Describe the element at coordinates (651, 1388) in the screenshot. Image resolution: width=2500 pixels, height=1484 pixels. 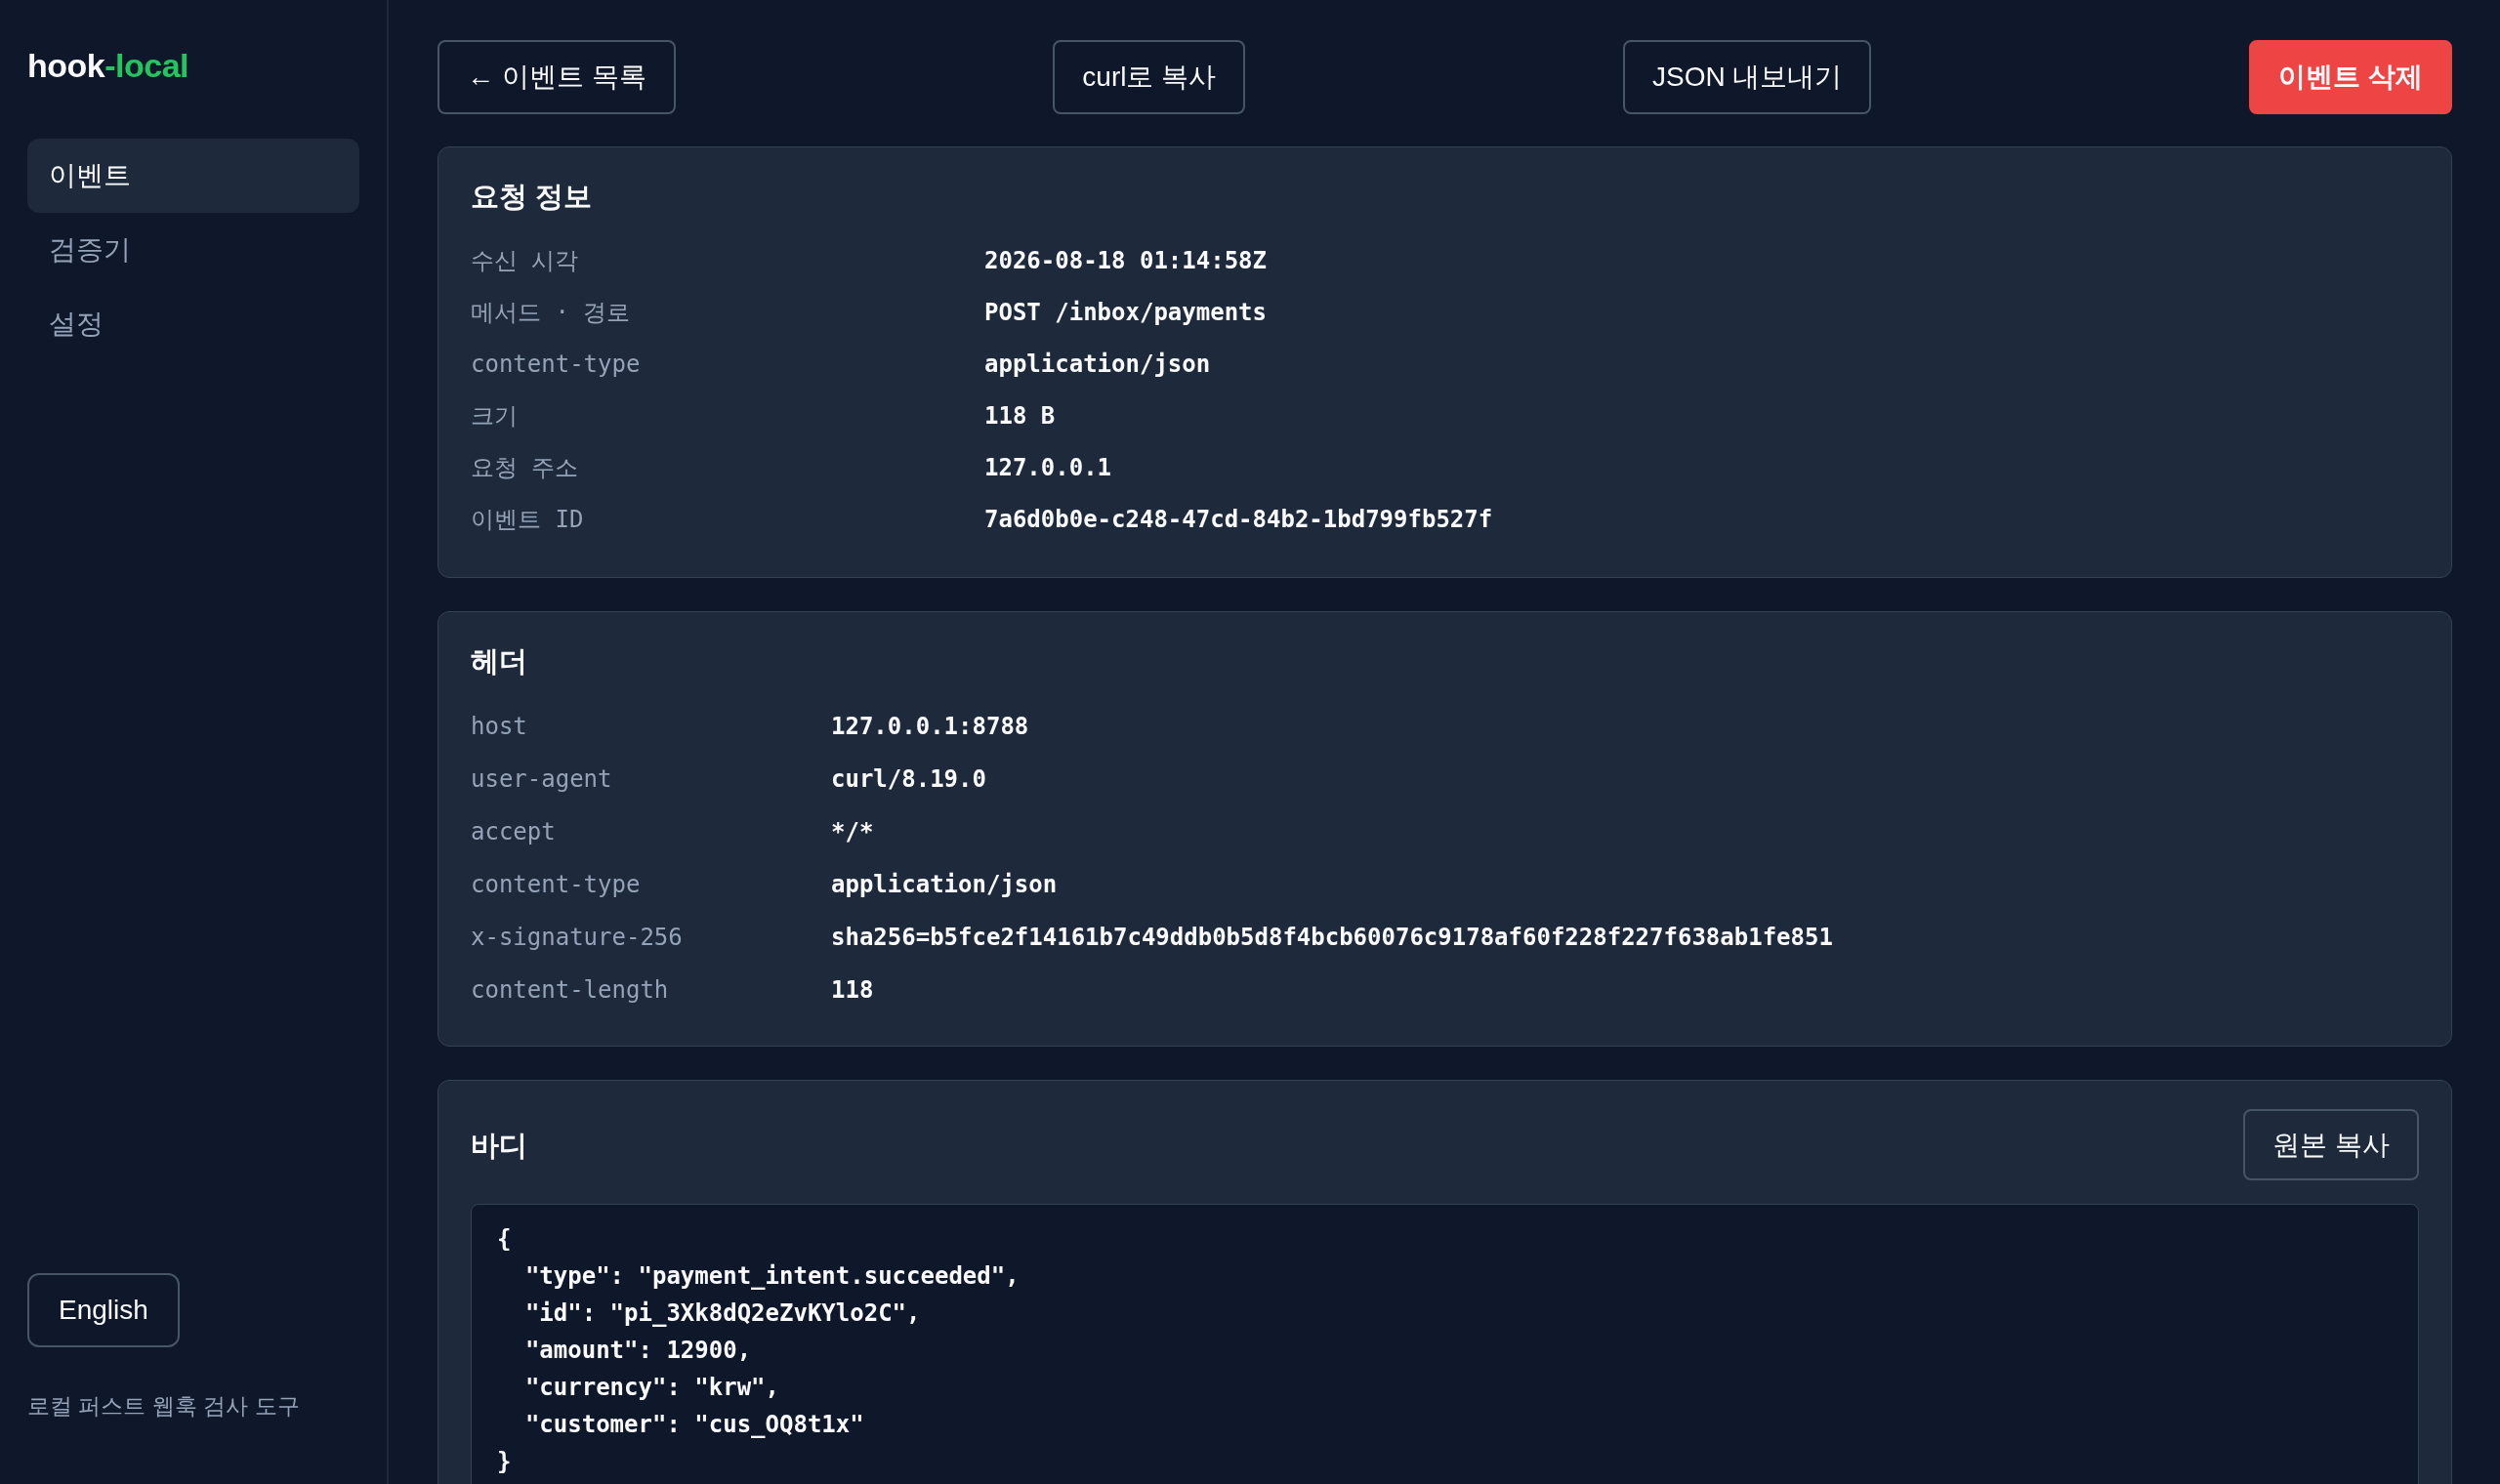
I see `code-line: "currency": "krw",` at that location.